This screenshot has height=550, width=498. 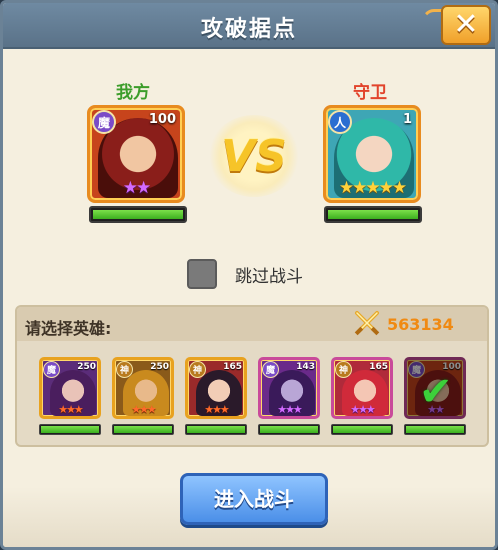 What do you see at coordinates (305, 367) in the screenshot?
I see `hero-level: 143` at bounding box center [305, 367].